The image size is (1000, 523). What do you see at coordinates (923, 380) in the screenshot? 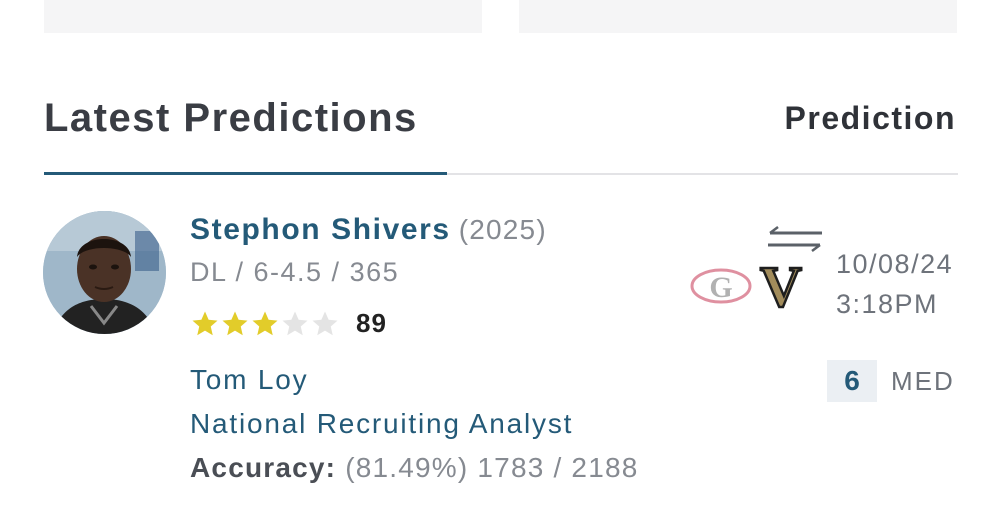
I see `confidence-level: MED` at bounding box center [923, 380].